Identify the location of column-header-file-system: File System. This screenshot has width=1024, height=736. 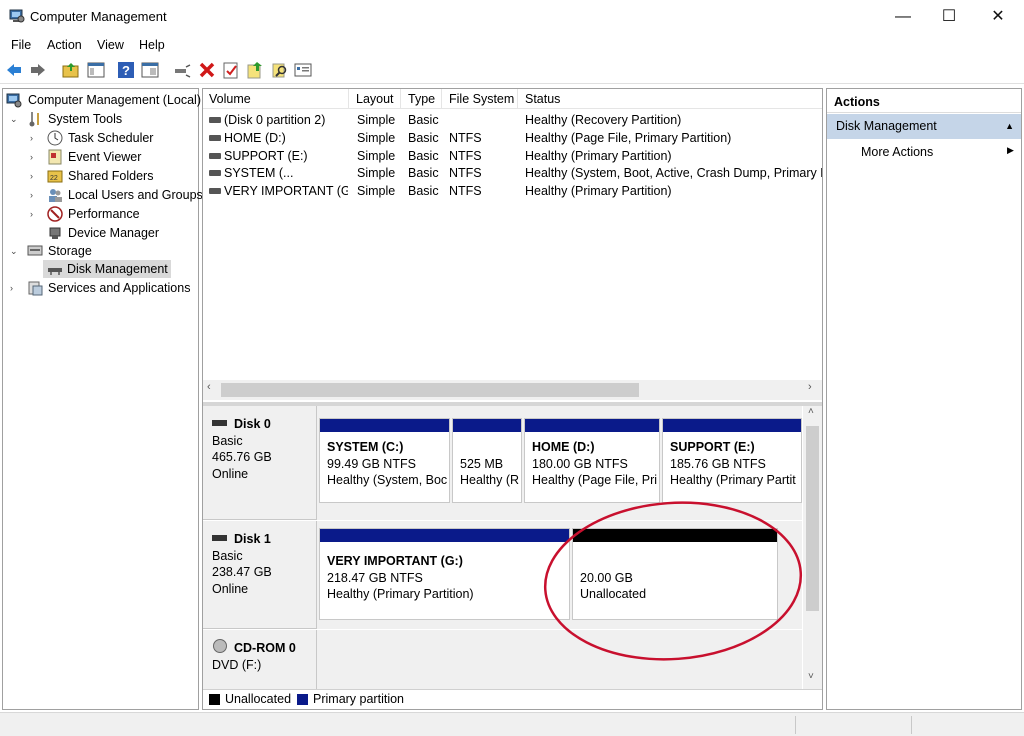
(480, 99).